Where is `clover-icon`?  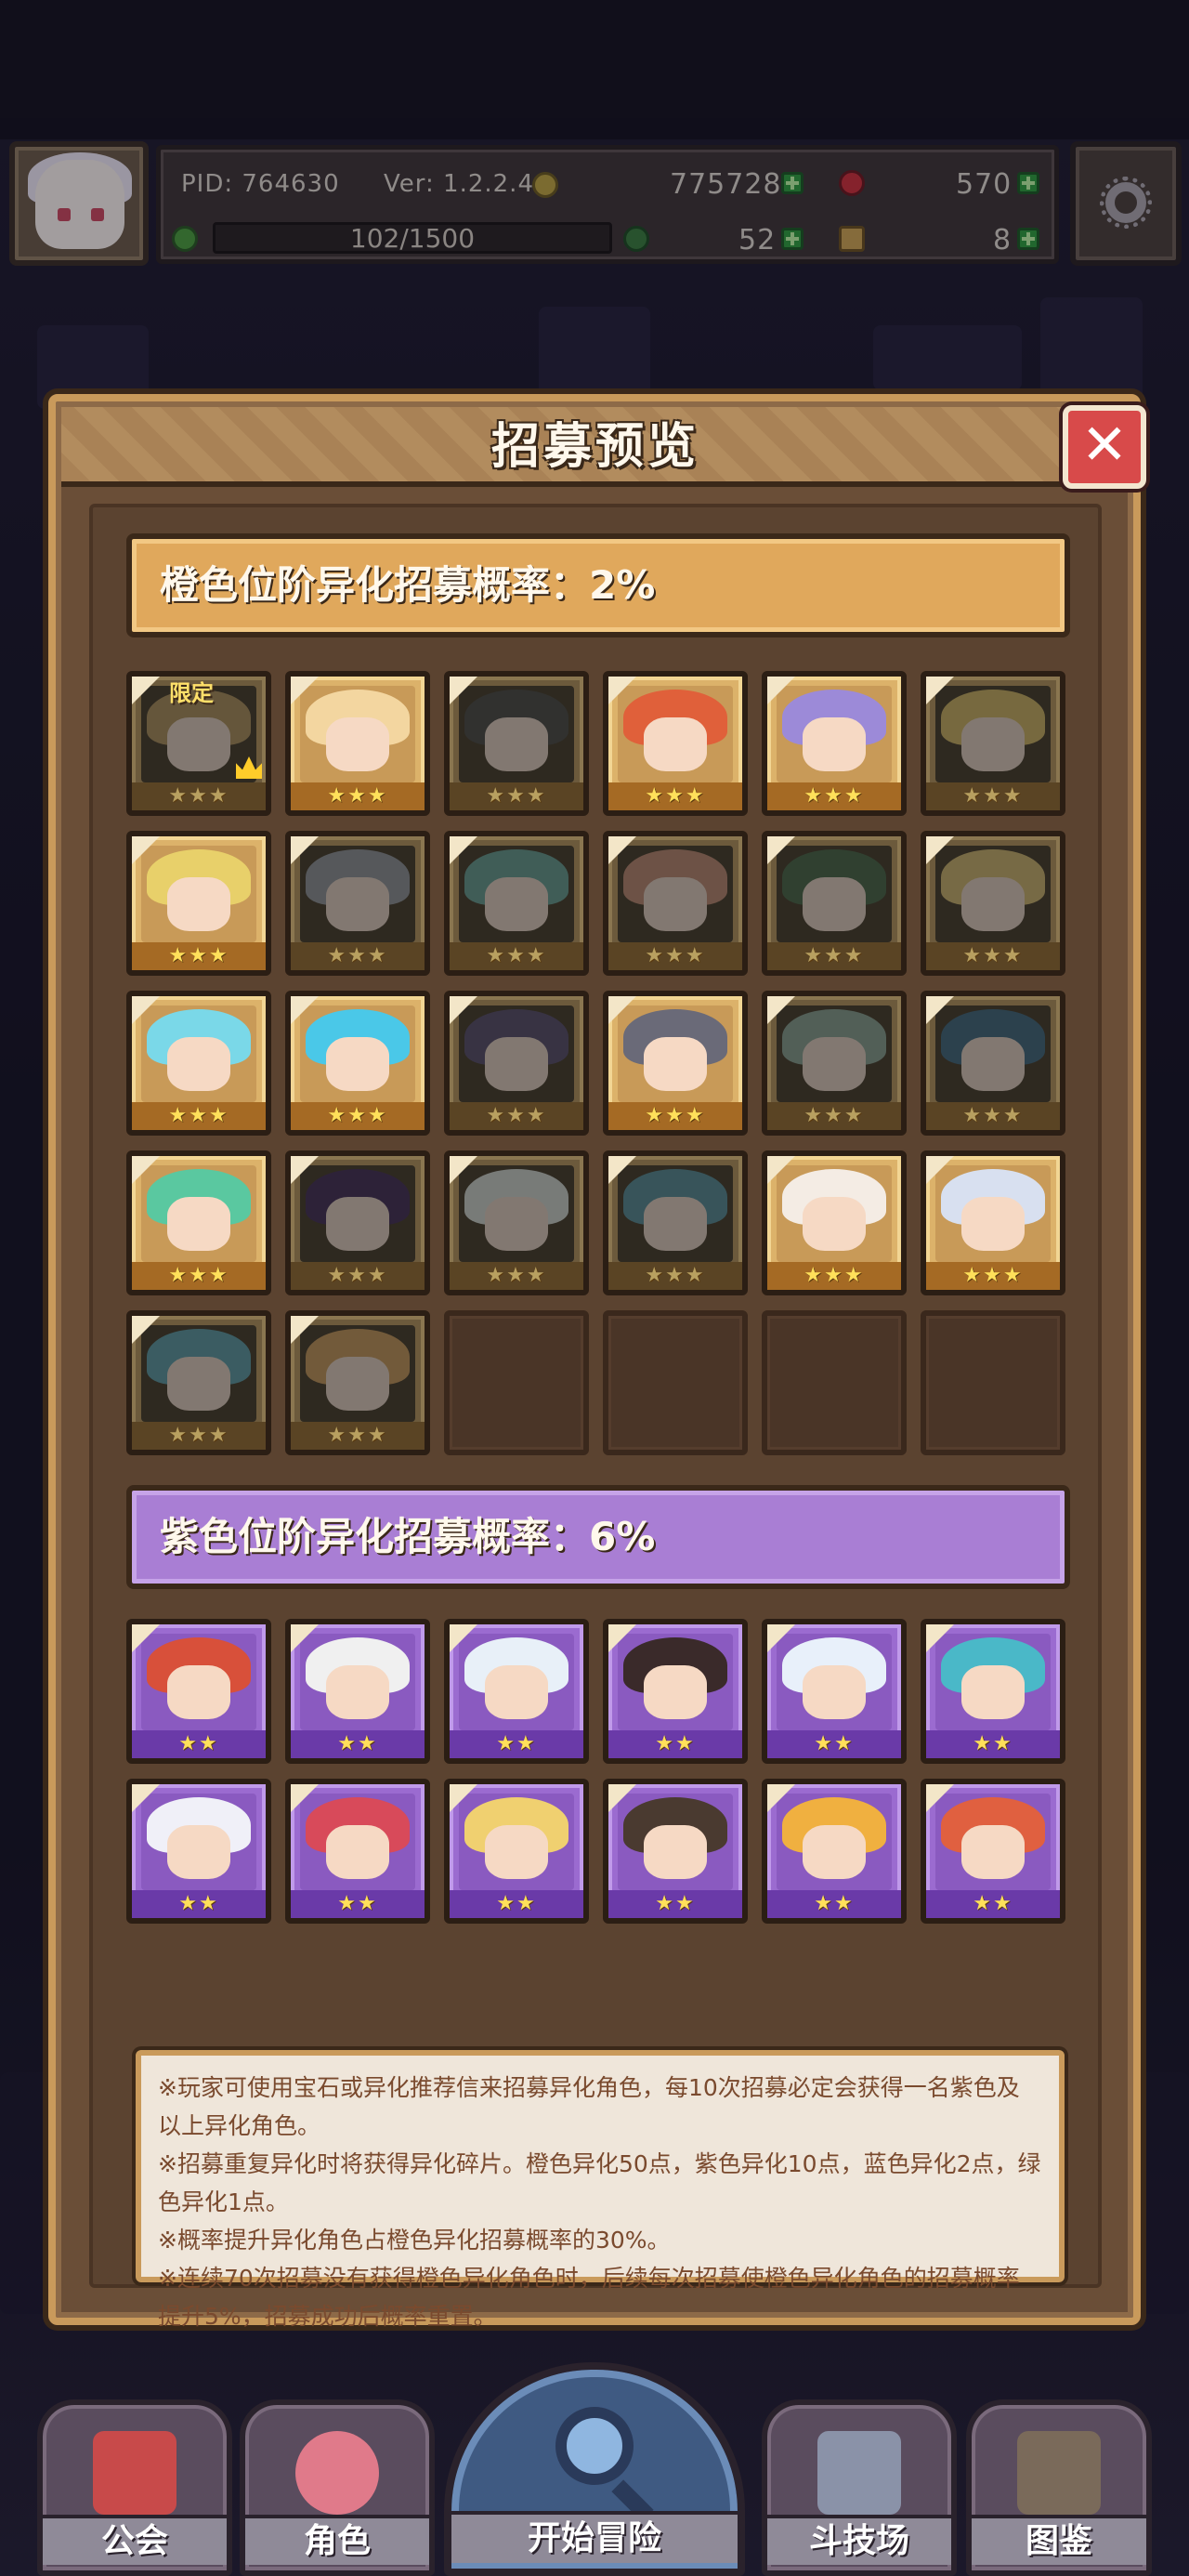
clover-icon is located at coordinates (185, 239).